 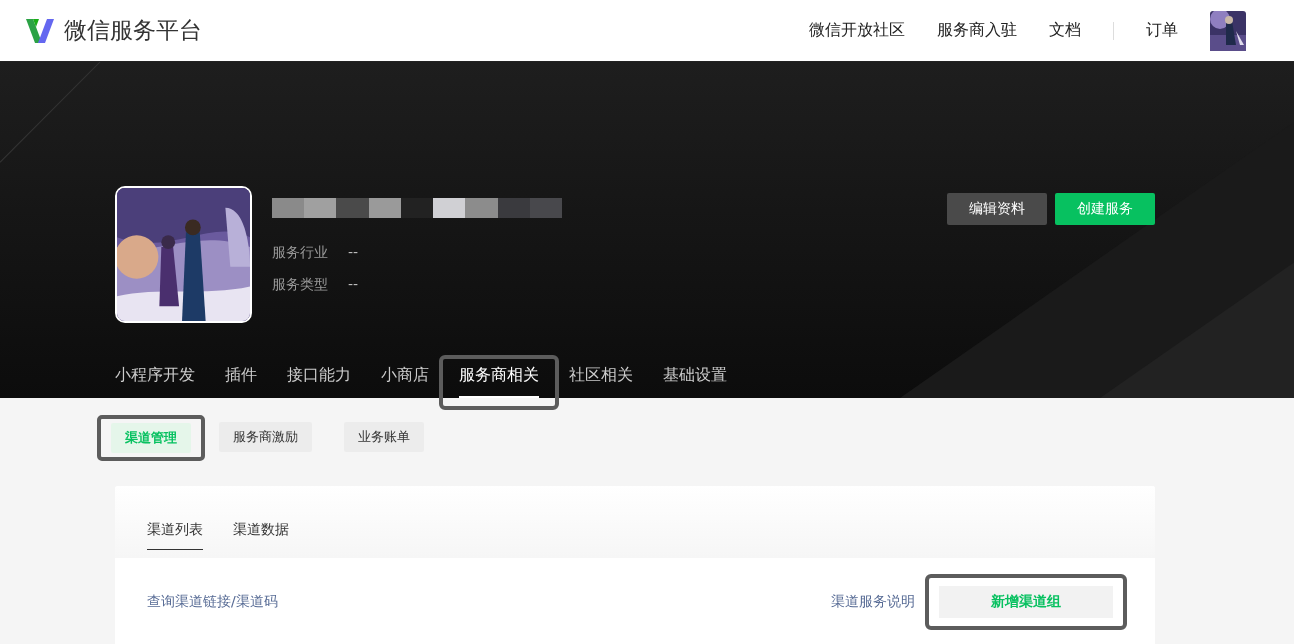 What do you see at coordinates (1162, 30) in the screenshot?
I see `nav-link: 订单` at bounding box center [1162, 30].